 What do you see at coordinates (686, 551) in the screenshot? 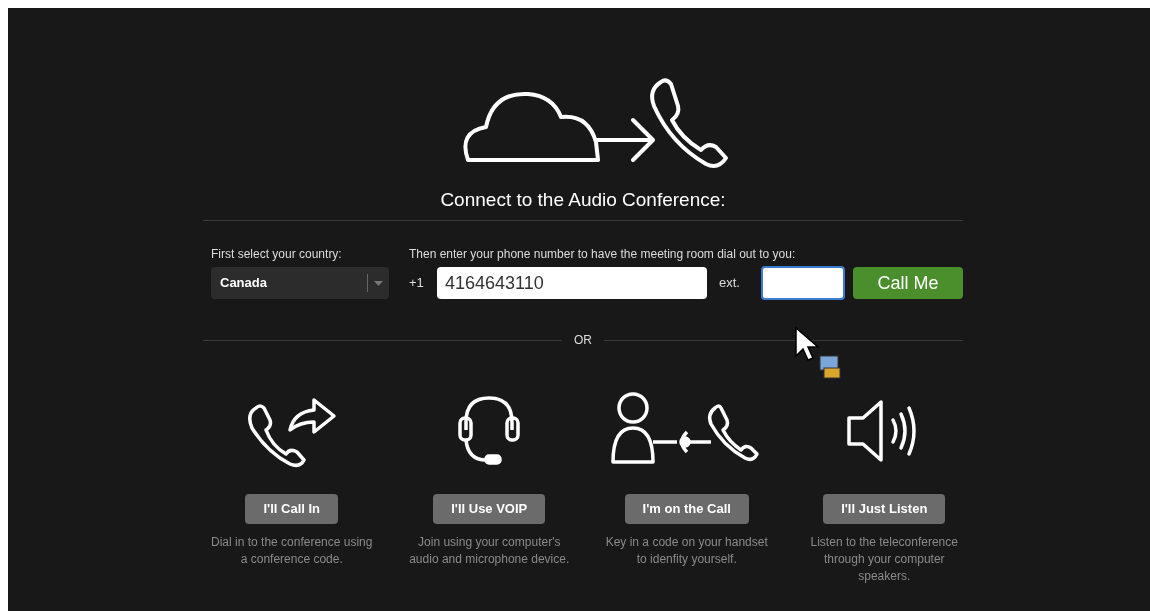
I see `option-description: Key in a code on your handset to idenfity yourself.` at bounding box center [686, 551].